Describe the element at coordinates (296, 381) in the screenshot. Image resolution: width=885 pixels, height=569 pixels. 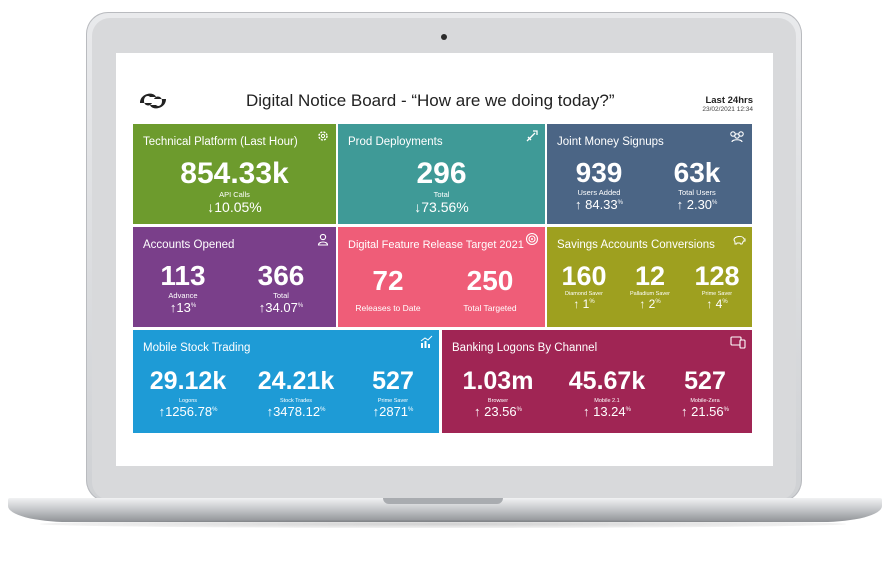
I see `metric-value: 24.21k` at that location.